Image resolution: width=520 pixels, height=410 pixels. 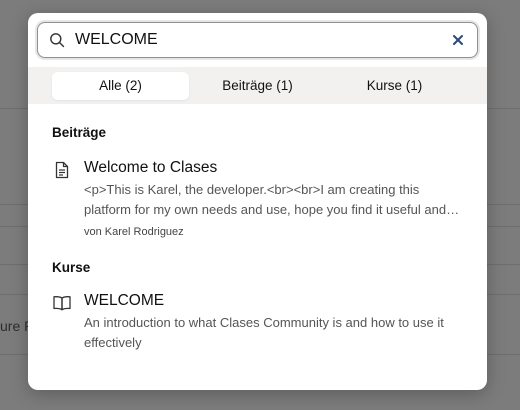 I want to click on search-bar, so click(x=257, y=35).